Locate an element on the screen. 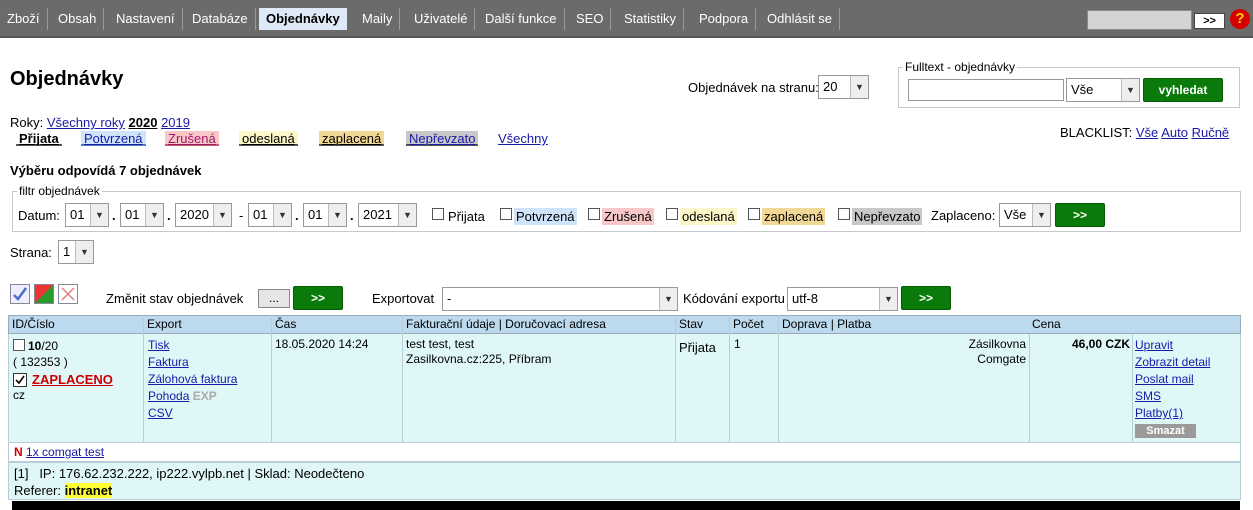 The height and width of the screenshot is (510, 1253). order-item-link: 1x comgat test is located at coordinates (65, 452).